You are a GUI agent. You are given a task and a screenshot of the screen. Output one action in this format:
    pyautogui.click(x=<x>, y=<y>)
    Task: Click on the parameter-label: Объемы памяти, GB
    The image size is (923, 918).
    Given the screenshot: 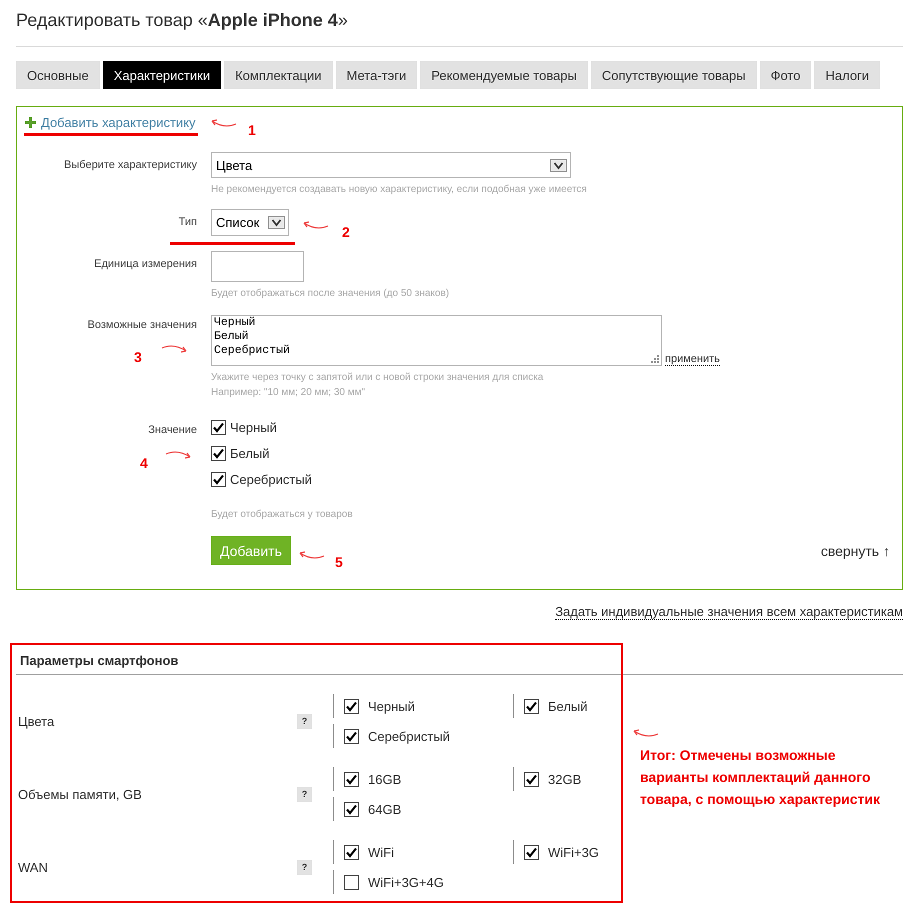 What is the action you would take?
    pyautogui.click(x=80, y=794)
    